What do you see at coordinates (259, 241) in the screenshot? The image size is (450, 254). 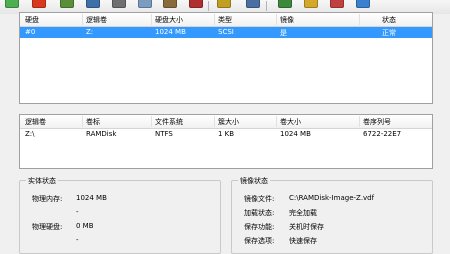 I see `save-option-label: 保存选项:` at bounding box center [259, 241].